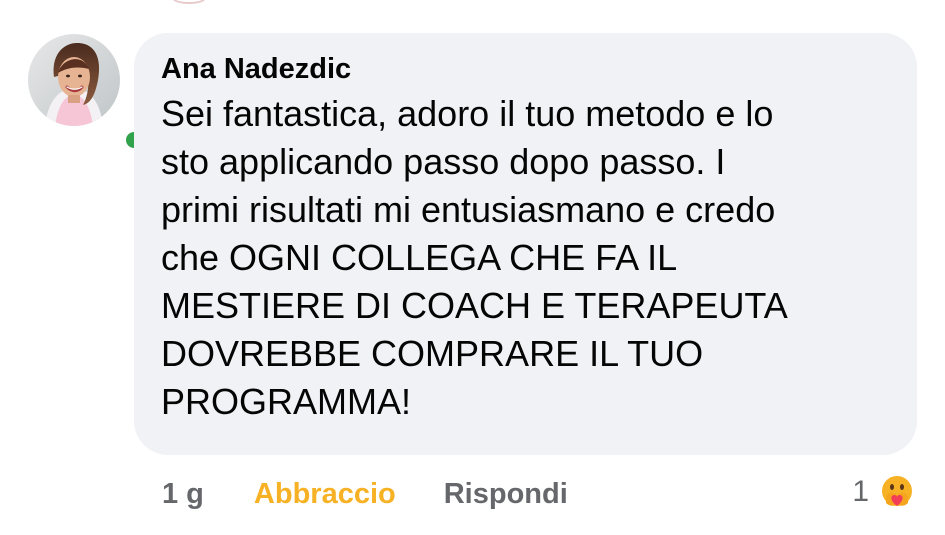  I want to click on comment-body-line: sto applicando passo dopo passo. I, so click(443, 161).